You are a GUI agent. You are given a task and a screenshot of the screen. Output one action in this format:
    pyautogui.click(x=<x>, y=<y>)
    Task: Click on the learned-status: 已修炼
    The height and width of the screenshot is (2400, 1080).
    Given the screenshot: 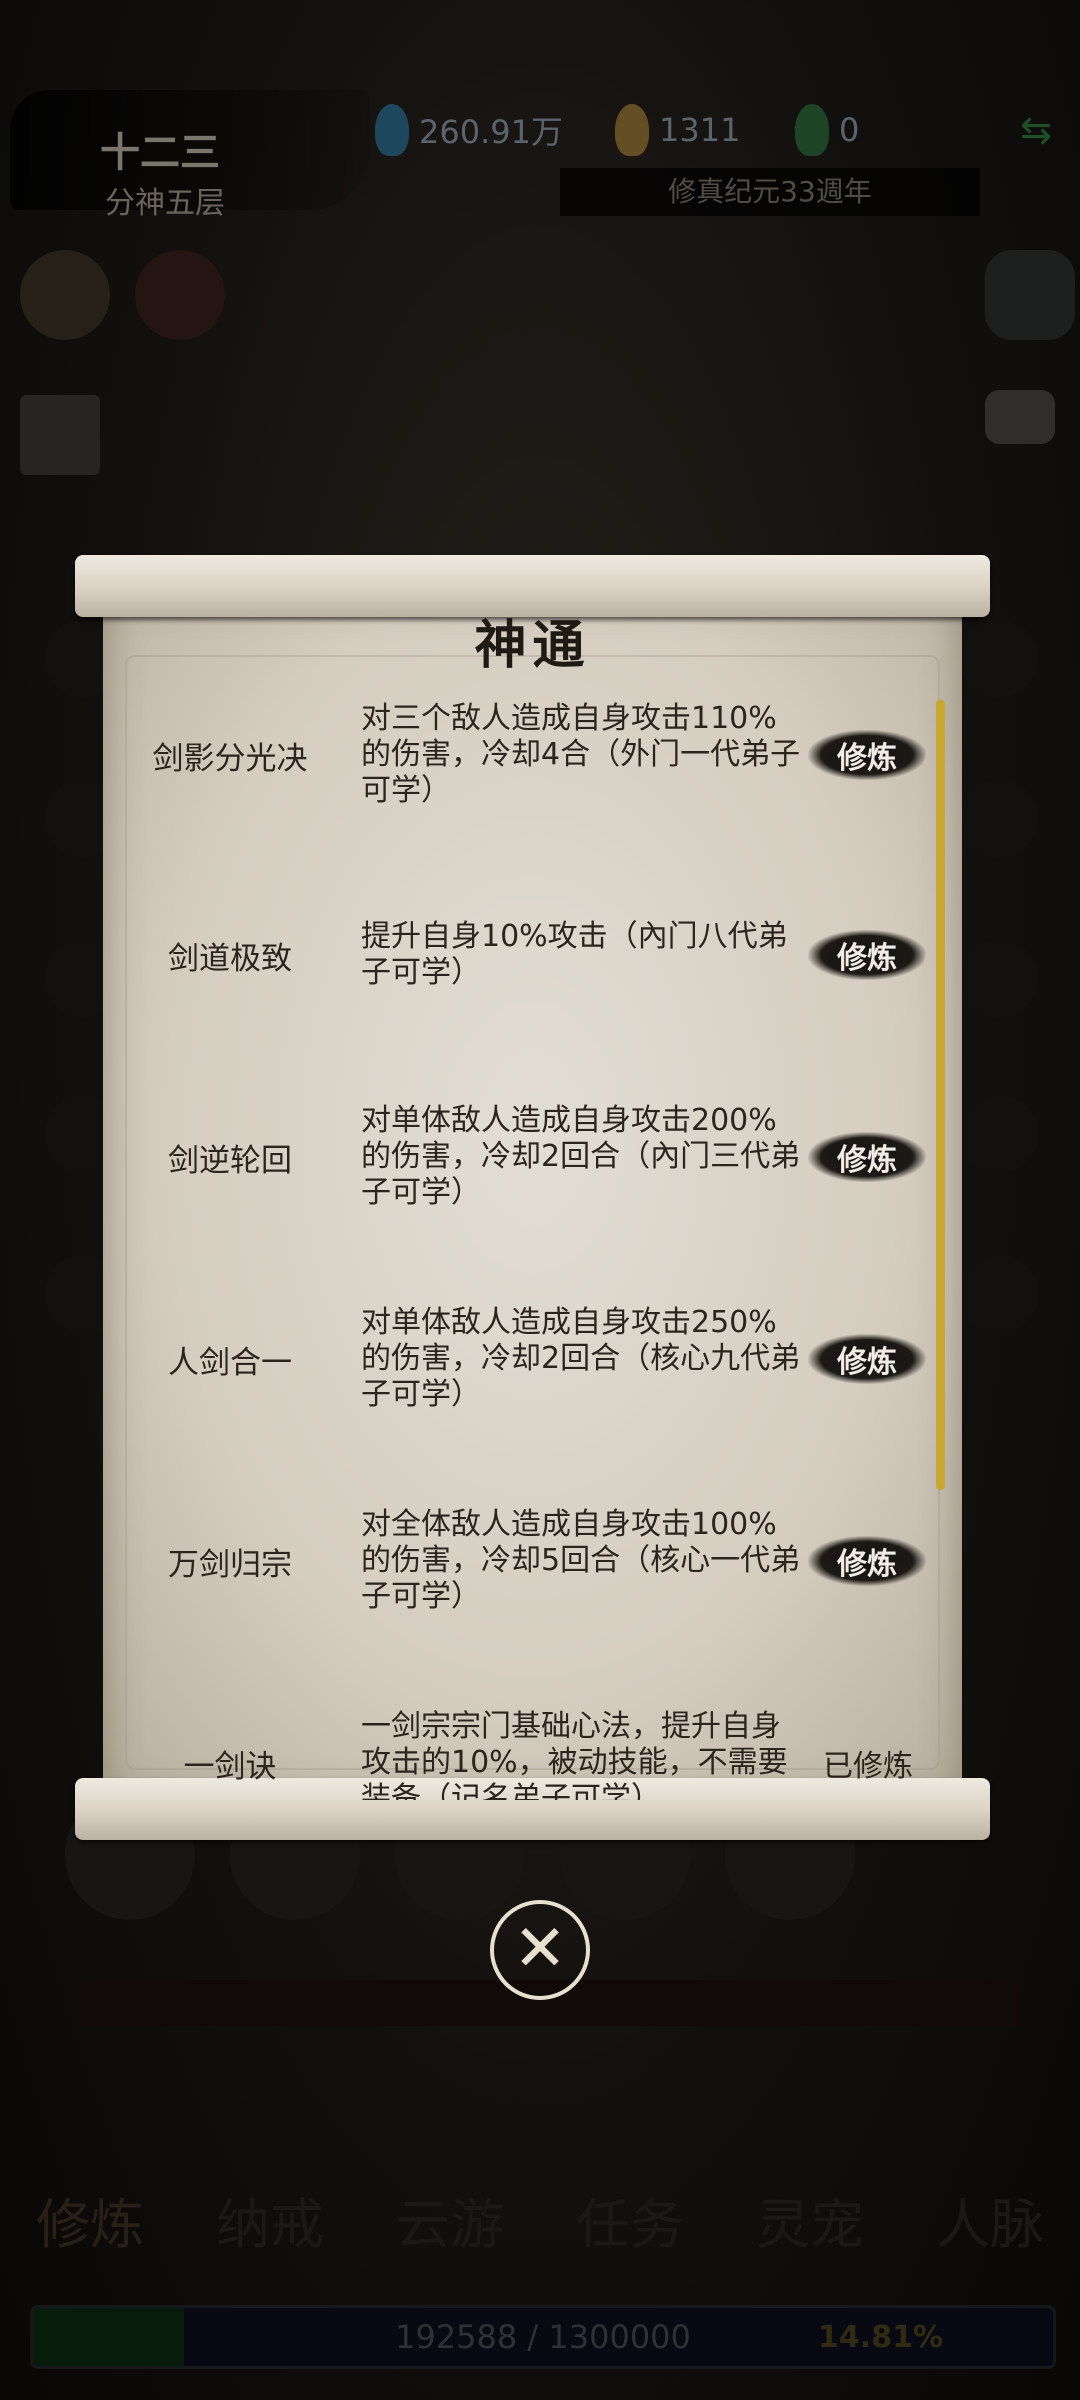 What is the action you would take?
    pyautogui.click(x=868, y=1766)
    